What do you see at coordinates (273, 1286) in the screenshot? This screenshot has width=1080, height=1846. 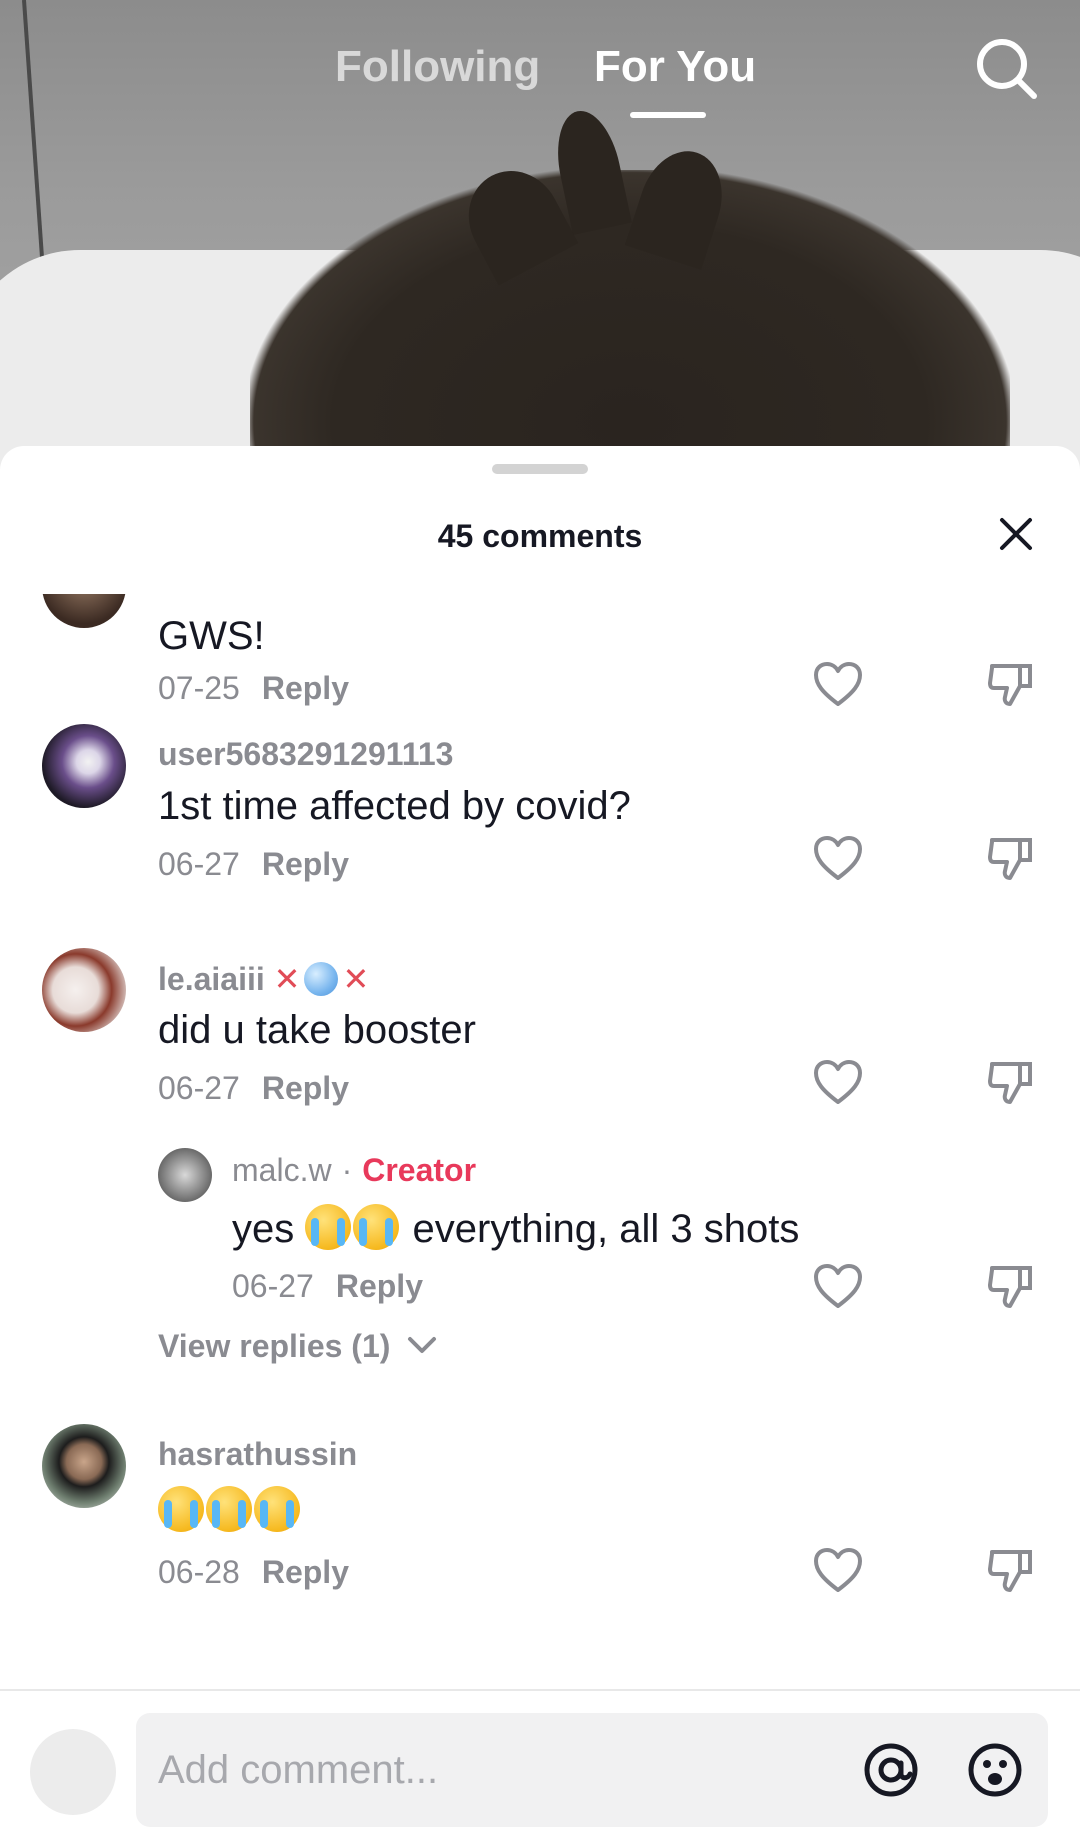 I see `reply-date: 06-27` at bounding box center [273, 1286].